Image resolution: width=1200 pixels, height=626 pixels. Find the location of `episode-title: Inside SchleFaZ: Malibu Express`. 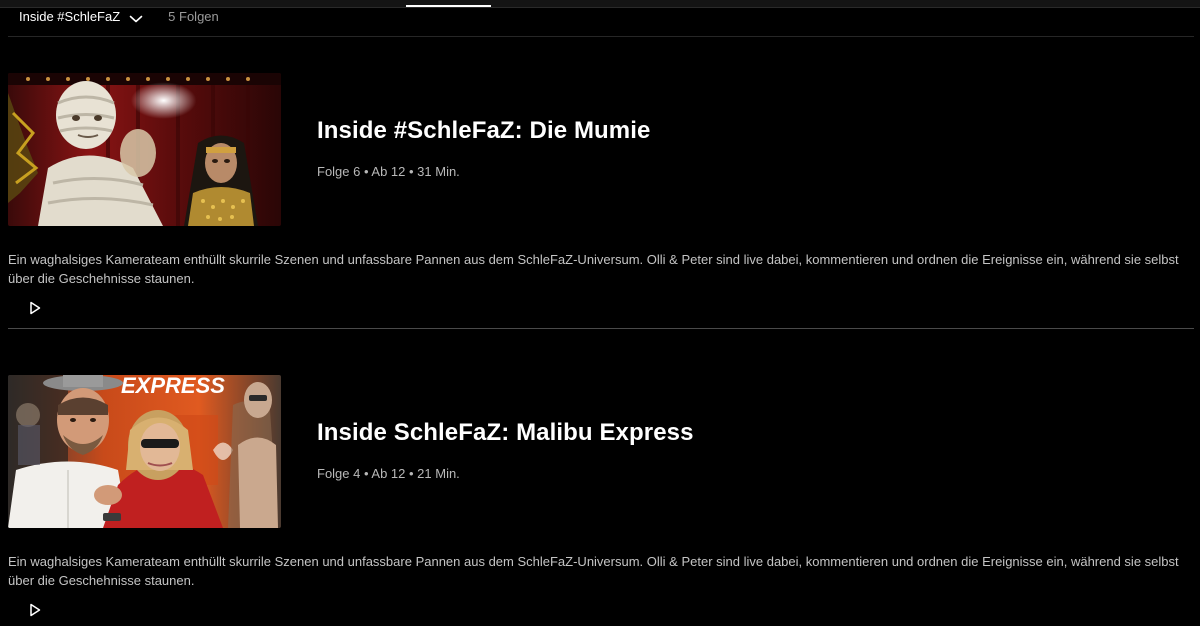

episode-title: Inside SchleFaZ: Malibu Express is located at coordinates (505, 433).